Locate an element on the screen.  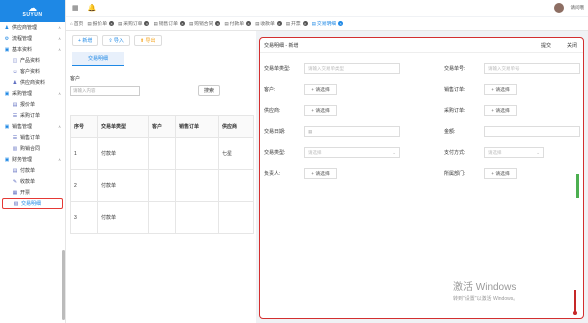
sidebar-item: ♟ 供应商管理 ∧ is located at coordinates (32, 27).